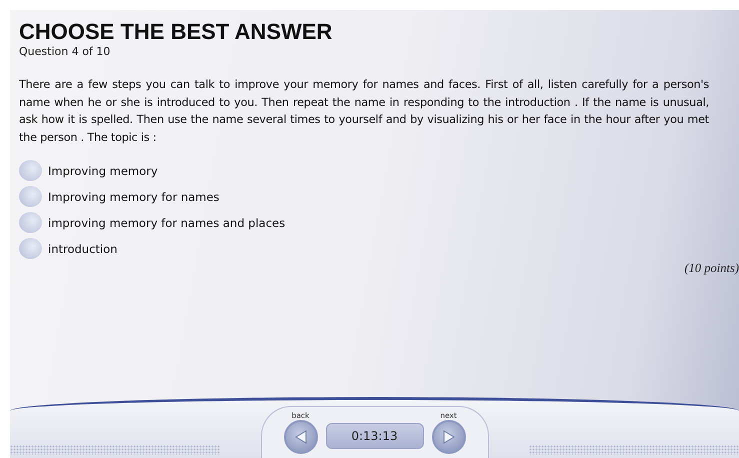  What do you see at coordinates (83, 249) in the screenshot?
I see `answer-option: introduction` at bounding box center [83, 249].